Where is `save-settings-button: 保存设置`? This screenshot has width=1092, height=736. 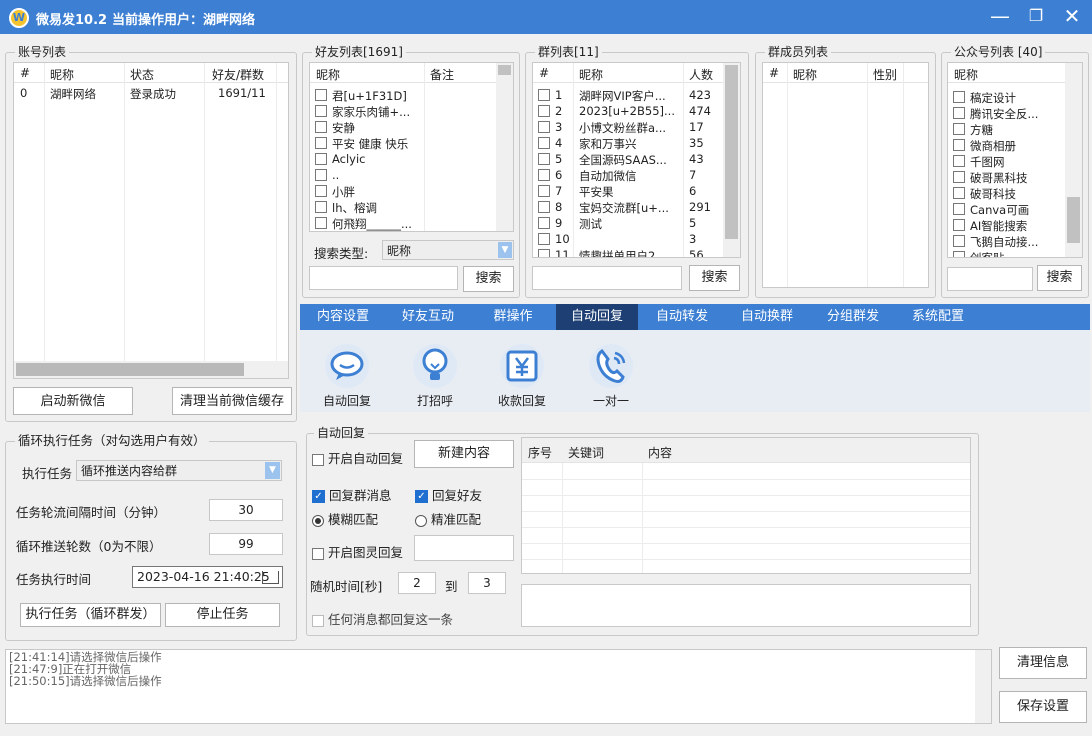
save-settings-button: 保存设置 is located at coordinates (1043, 707).